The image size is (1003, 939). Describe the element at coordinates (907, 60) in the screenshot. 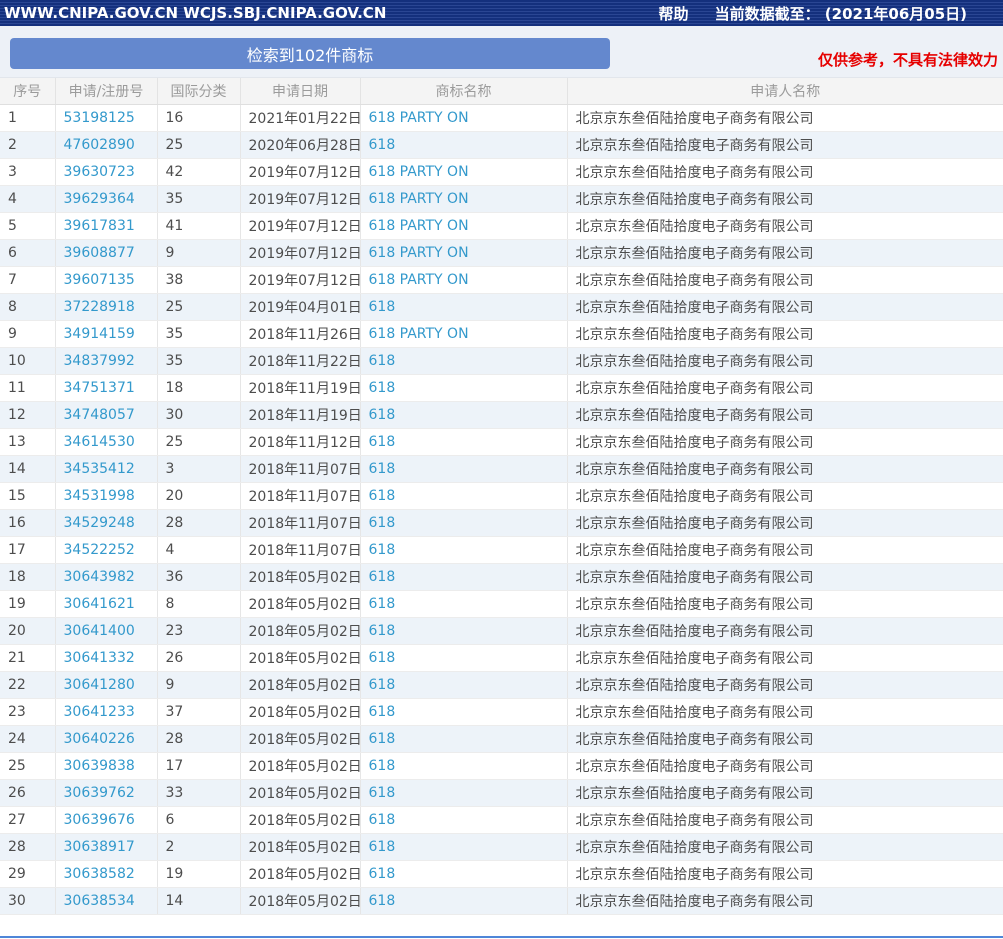

I see `disclaimer-text: 仅供参考，不具有法律效力` at that location.